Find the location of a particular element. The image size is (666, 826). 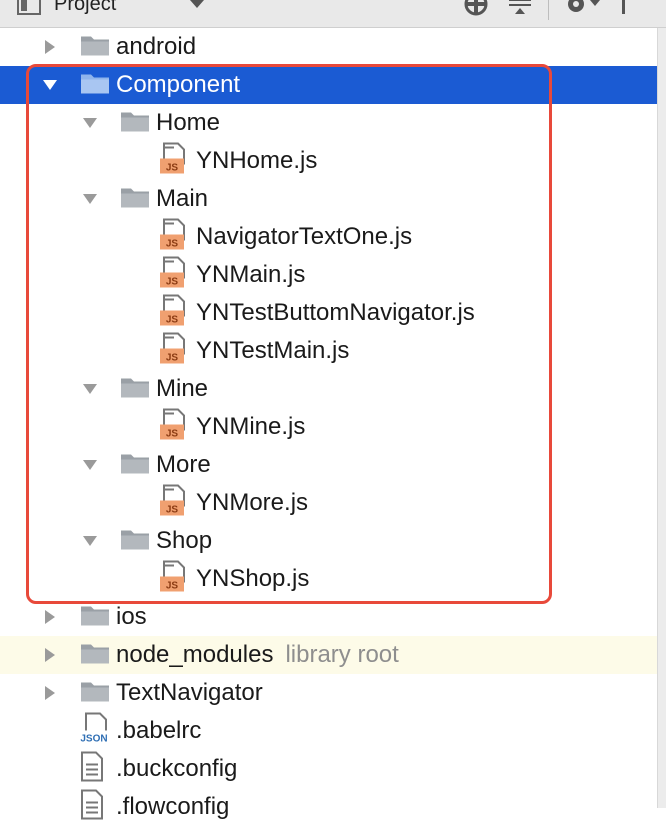

tree-item-name: Main is located at coordinates (182, 198).